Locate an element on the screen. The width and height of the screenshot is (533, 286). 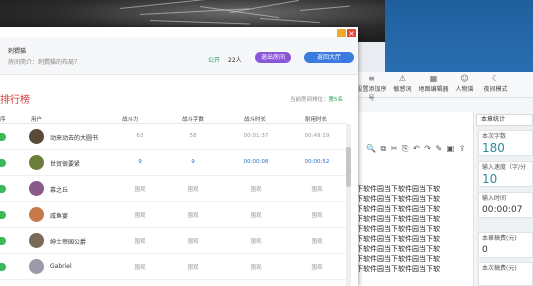
table-row: 世贸很要紧 9 9 00:00:08 00:00:52 is located at coordinates (173, 163).